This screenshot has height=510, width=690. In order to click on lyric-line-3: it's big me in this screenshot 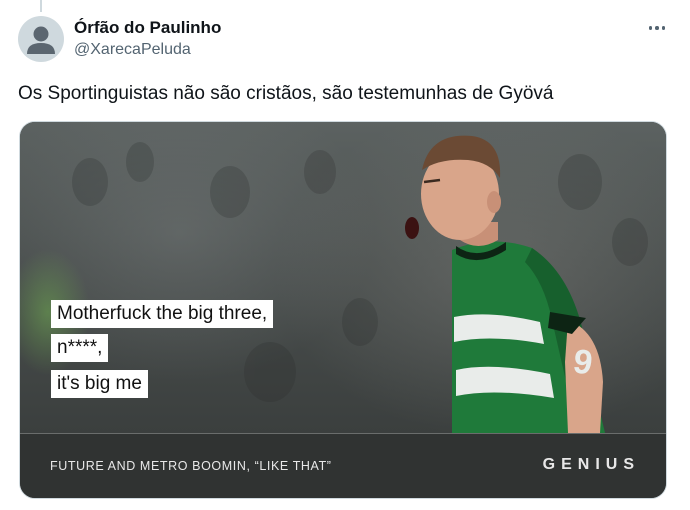, I will do `click(99, 384)`.